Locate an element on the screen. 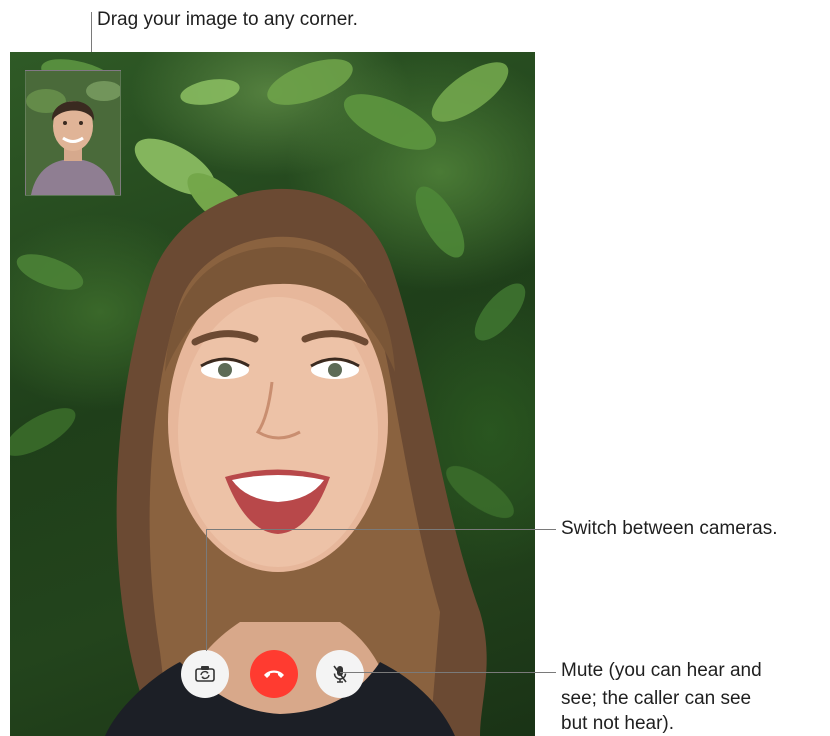  callout-drag-pip: Drag your image to any corner. is located at coordinates (227, 19).